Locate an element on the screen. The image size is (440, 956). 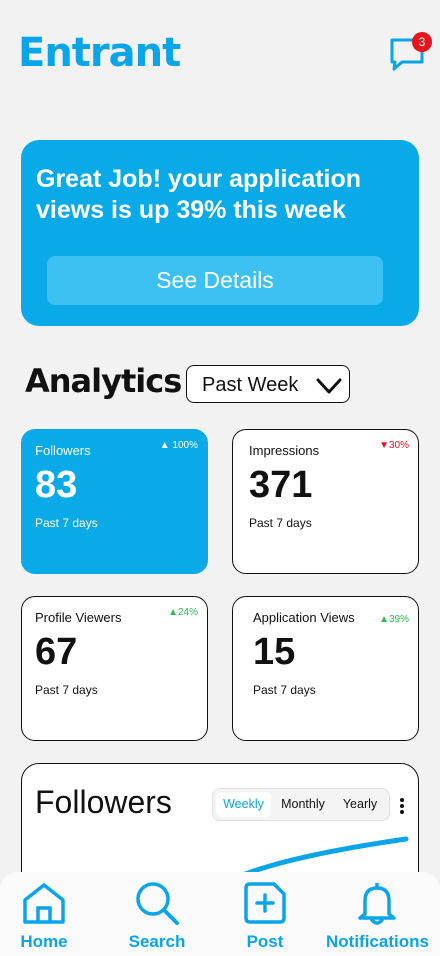
period-dropdown-value: Past Week is located at coordinates (250, 385).